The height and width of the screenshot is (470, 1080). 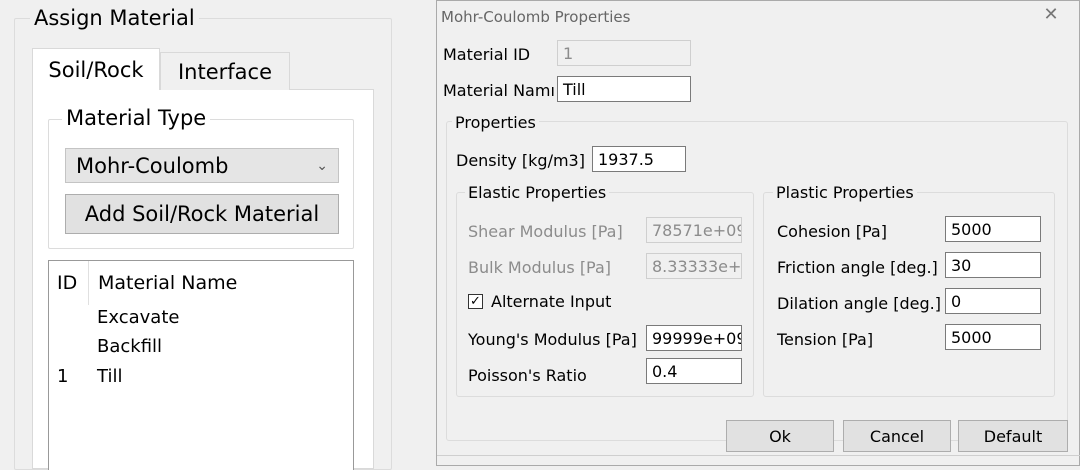 I want to click on material-type-select: Mohr-Coulomb ⌄, so click(x=202, y=165).